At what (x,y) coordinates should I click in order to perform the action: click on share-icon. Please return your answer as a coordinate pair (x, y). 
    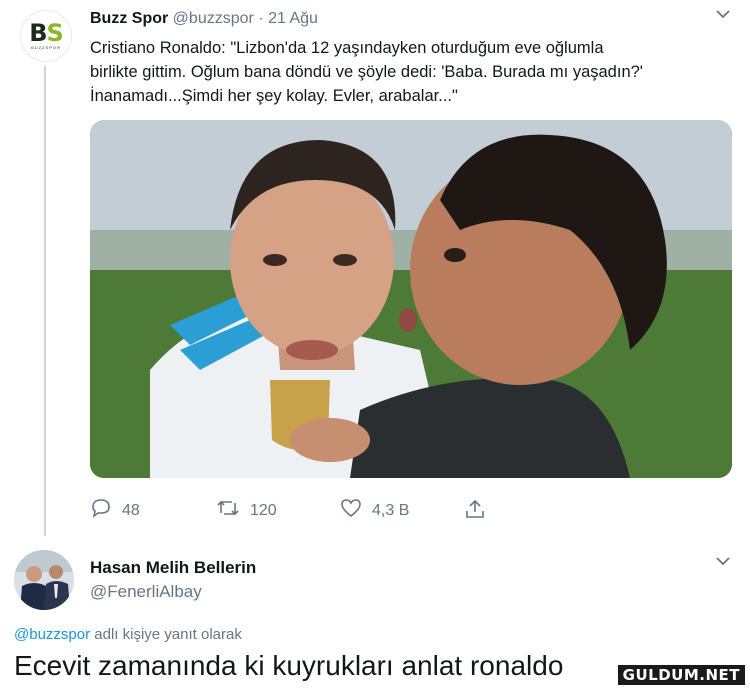
    Looking at the image, I should click on (480, 511).